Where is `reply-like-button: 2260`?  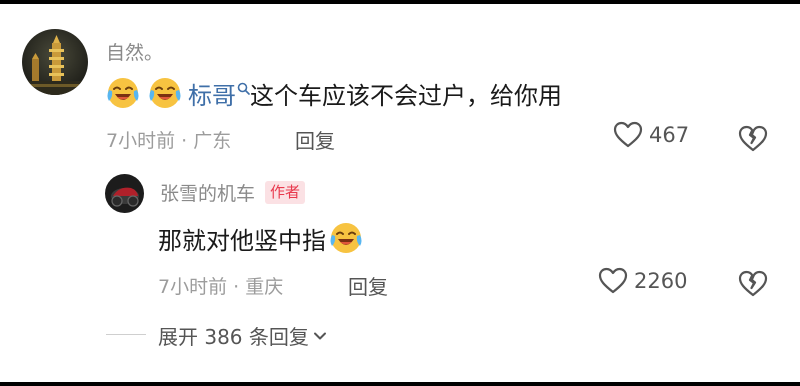
reply-like-button: 2260 is located at coordinates (642, 281).